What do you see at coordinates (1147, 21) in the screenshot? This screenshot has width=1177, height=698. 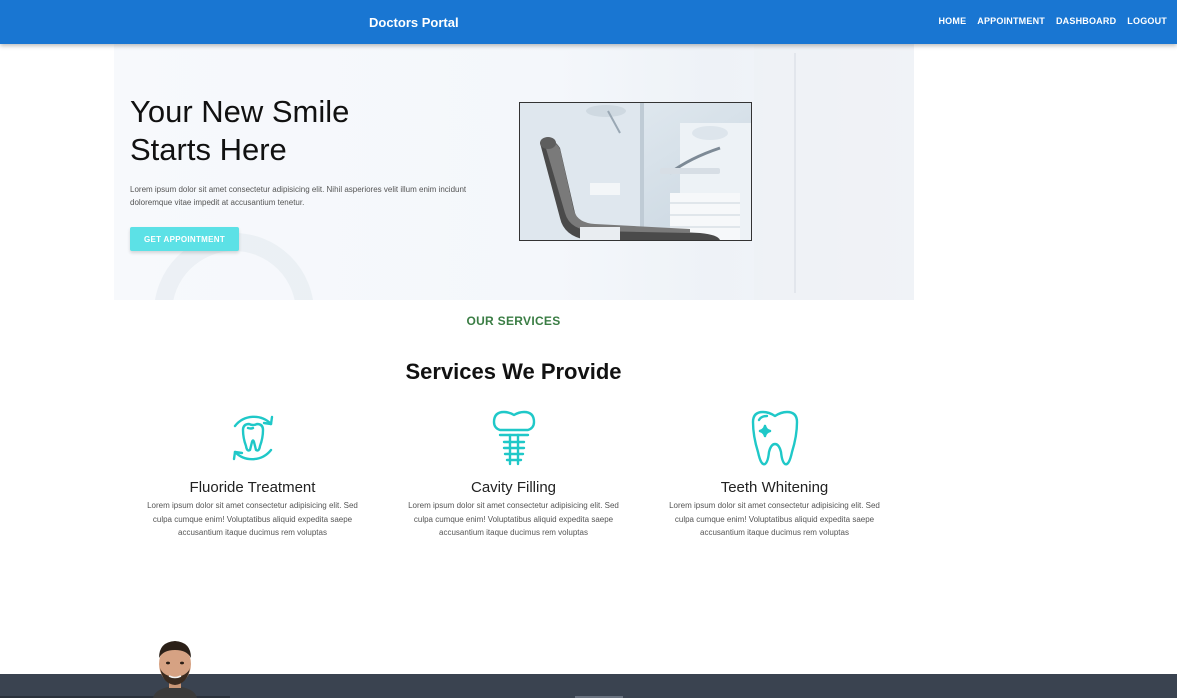 I see `nav-logout-link: LOGOUT` at bounding box center [1147, 21].